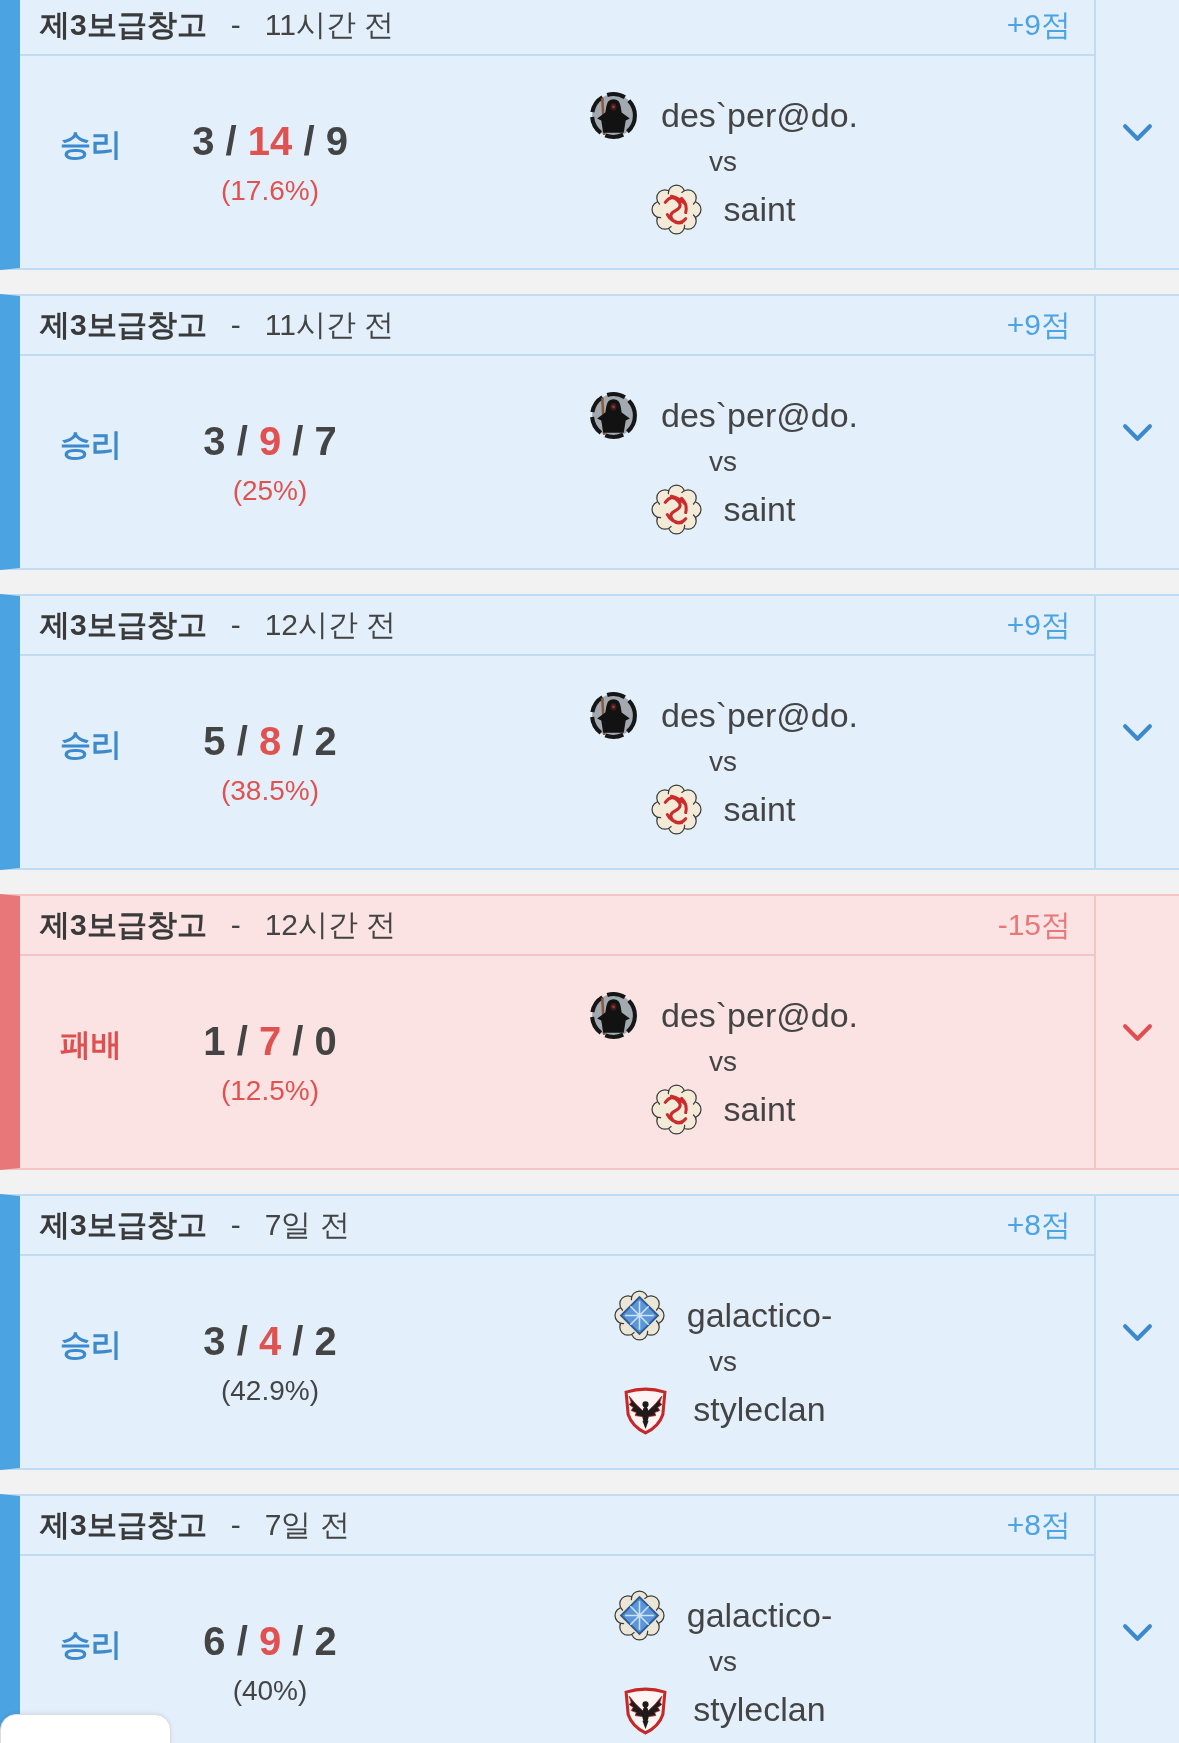  Describe the element at coordinates (269, 791) in the screenshot. I see `kill-ratio: (38.5%)` at that location.